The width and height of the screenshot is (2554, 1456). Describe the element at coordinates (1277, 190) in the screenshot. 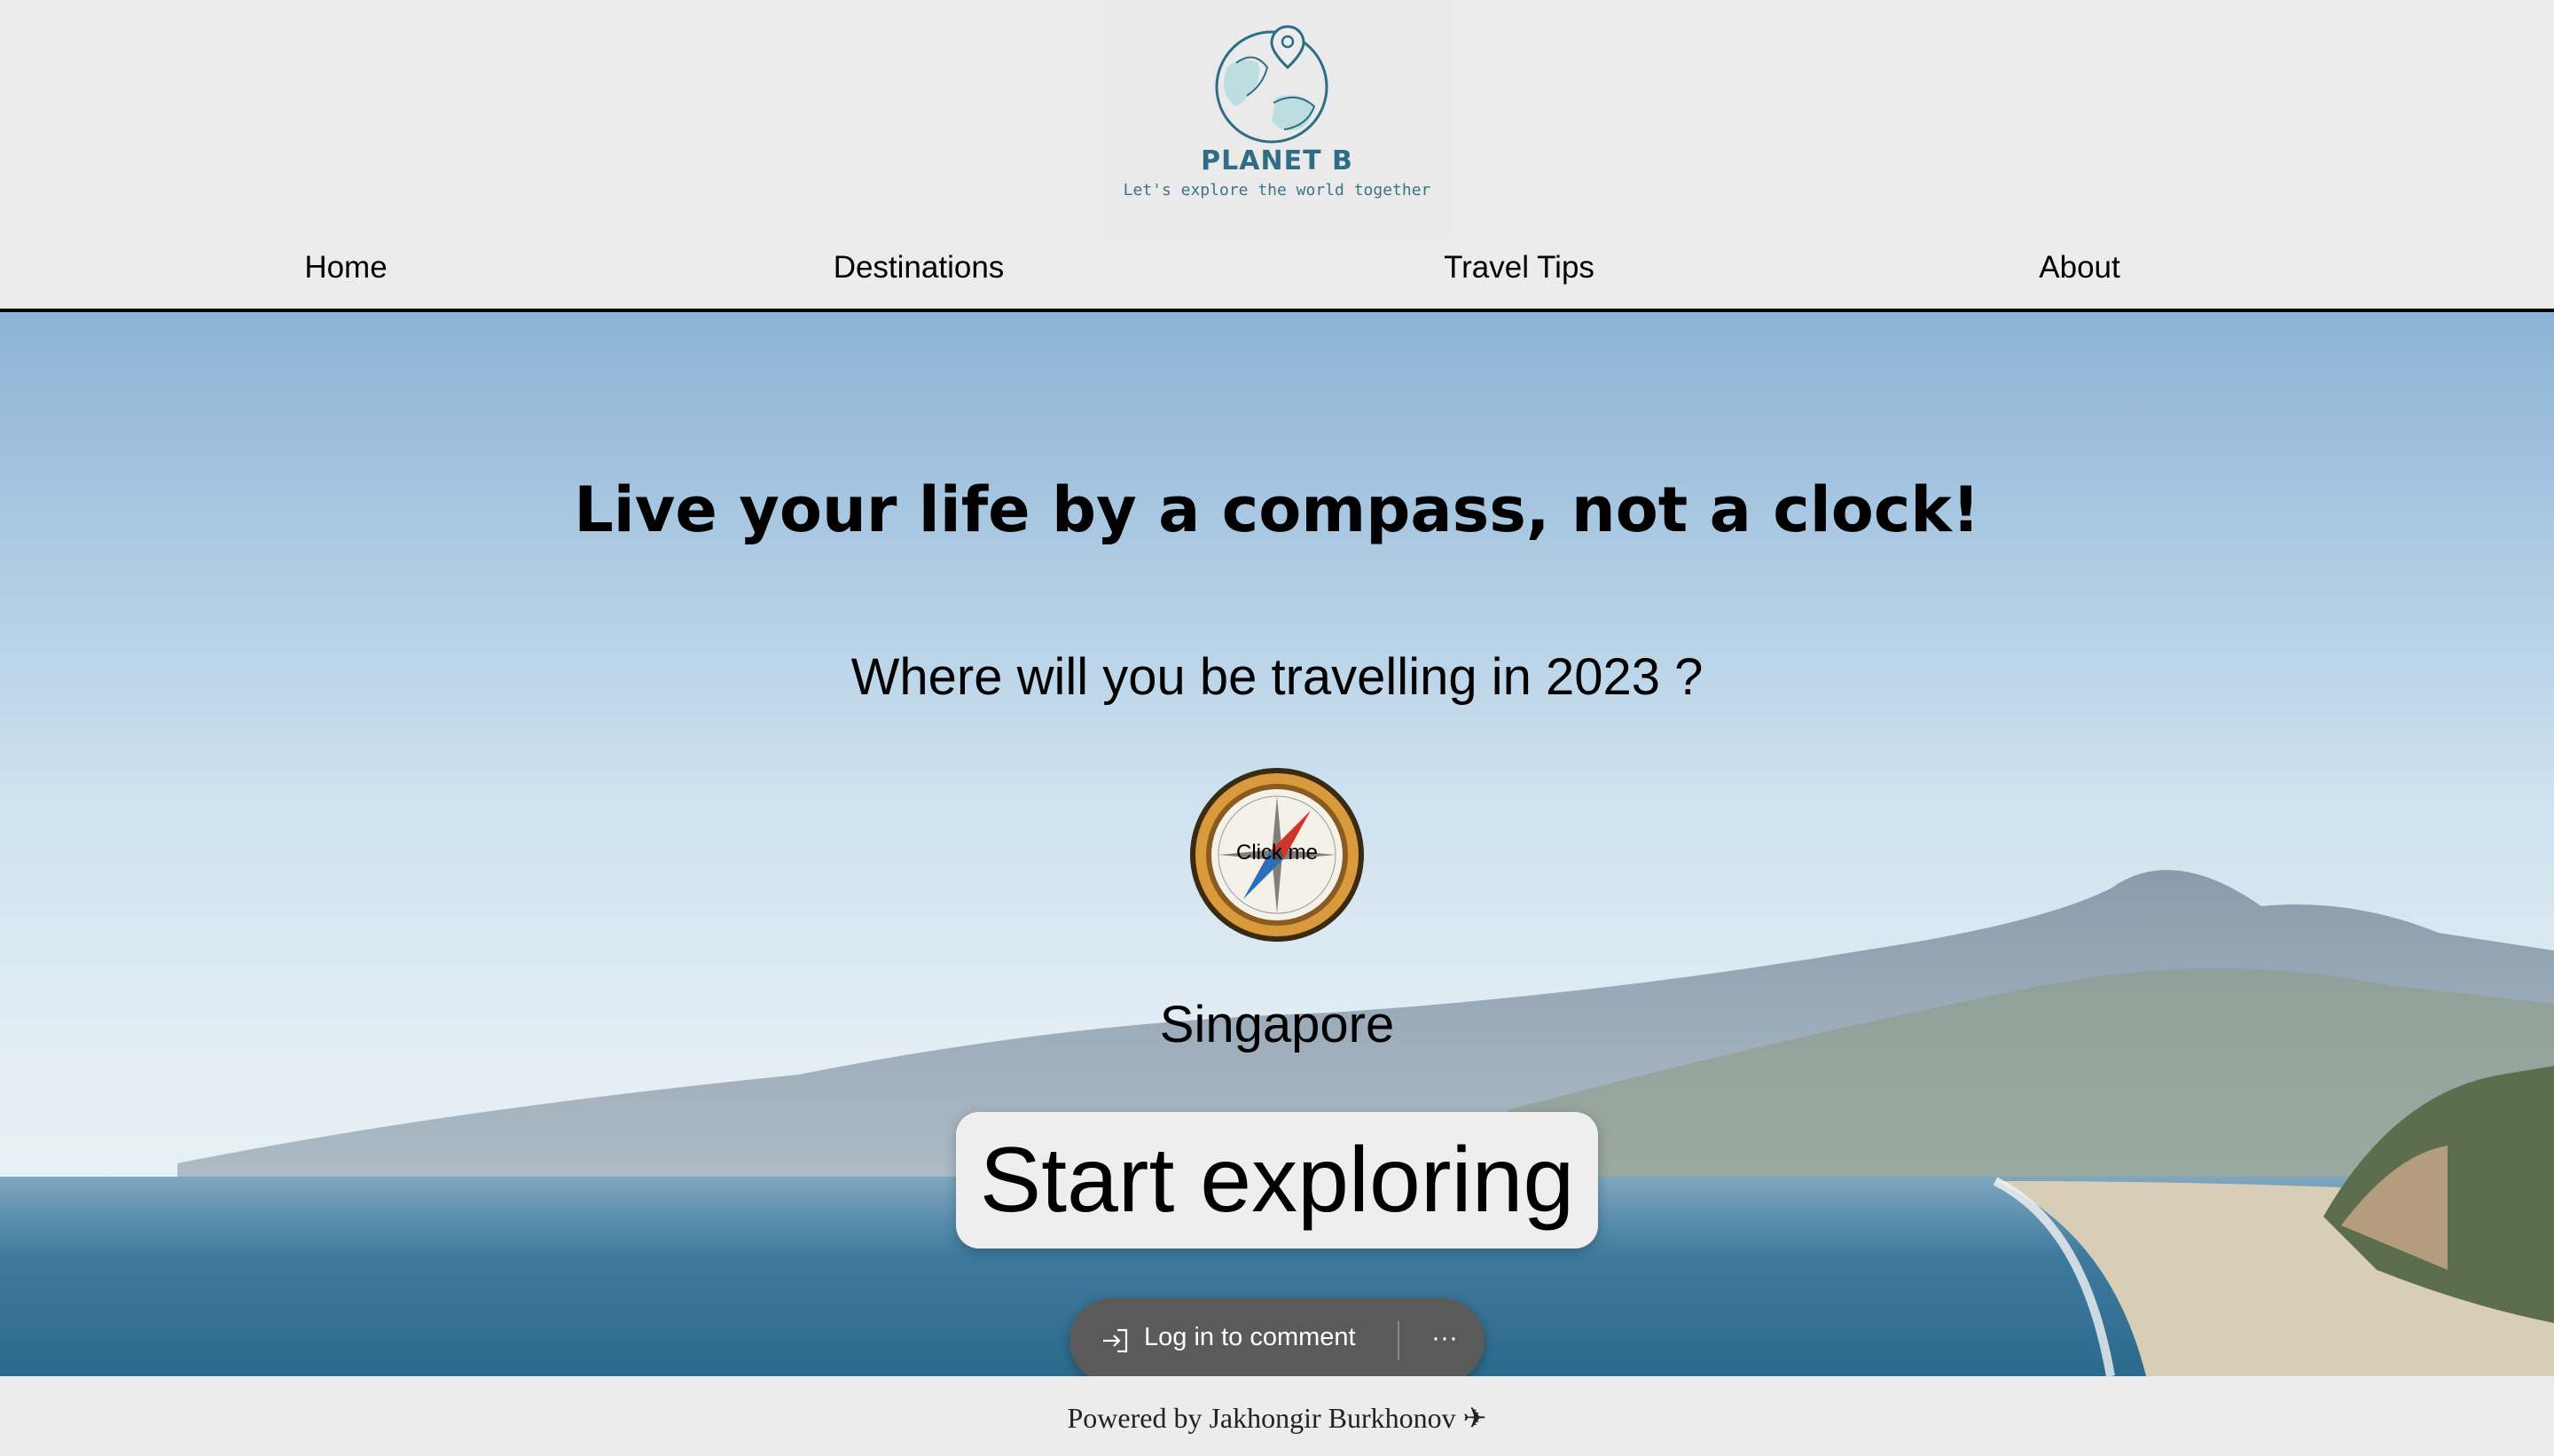

I see `brand-tagline: Let's explore the world together` at that location.